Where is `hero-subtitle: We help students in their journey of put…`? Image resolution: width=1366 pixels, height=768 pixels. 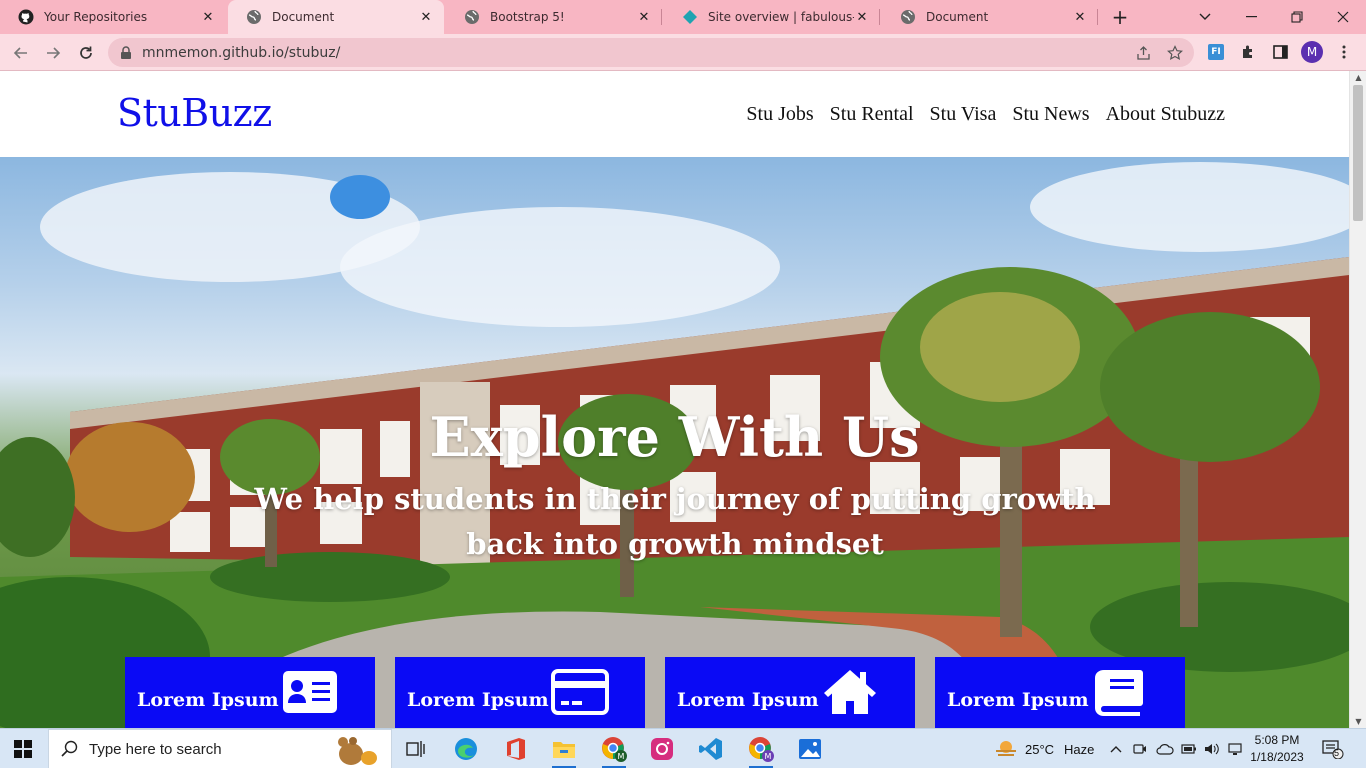 hero-subtitle: We help students in their journey of put… is located at coordinates (675, 521).